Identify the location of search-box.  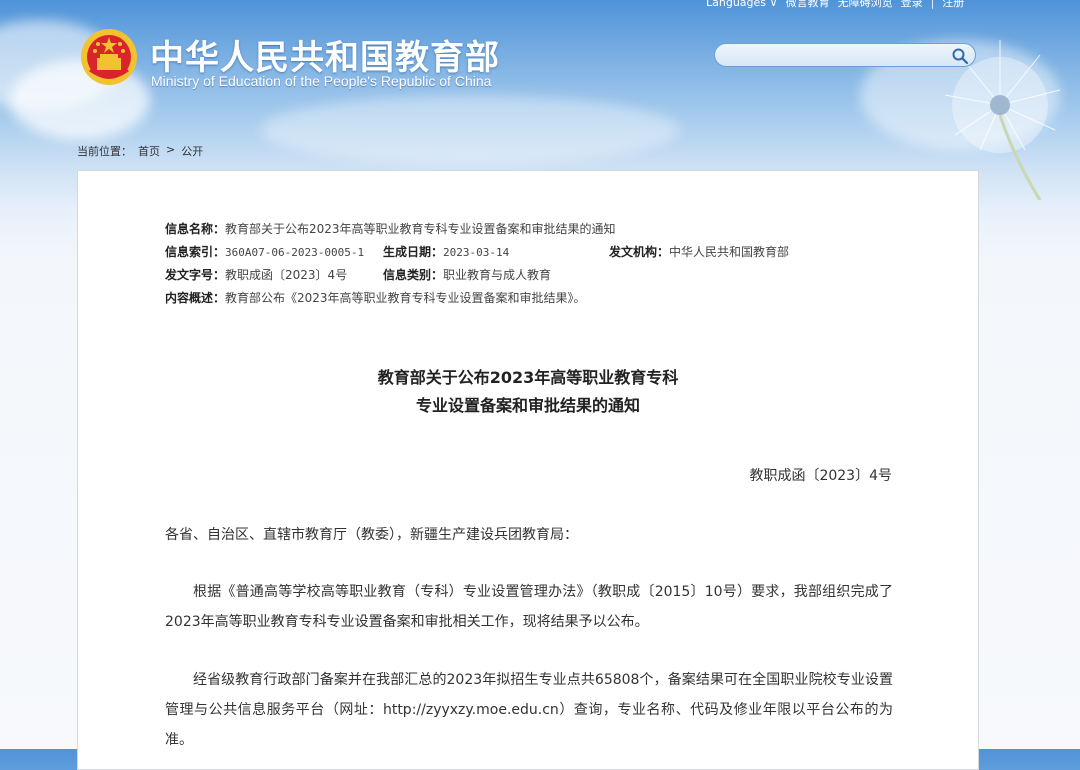
(845, 55).